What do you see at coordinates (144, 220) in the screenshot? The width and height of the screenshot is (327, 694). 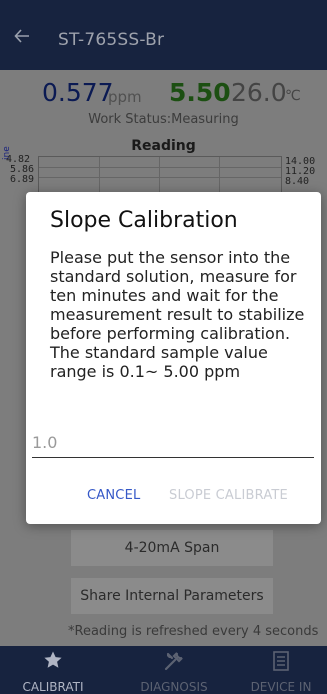 I see `dialog-title: Slope Calibration` at bounding box center [144, 220].